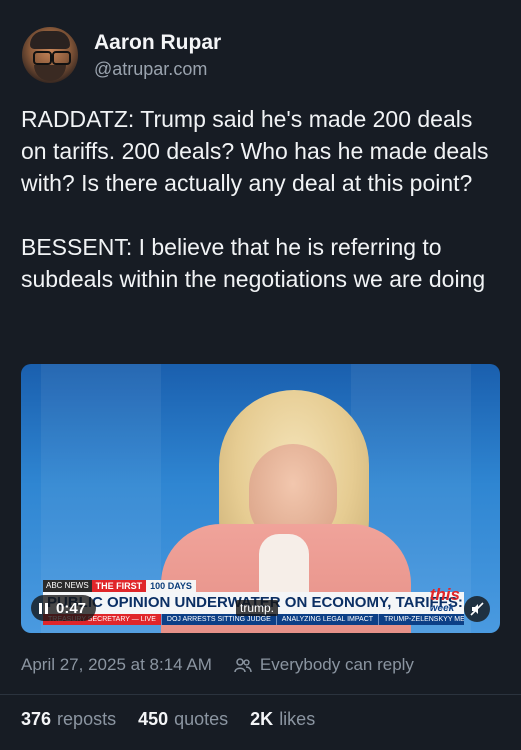  I want to click on banner-tag: THE FIRST, so click(119, 586).